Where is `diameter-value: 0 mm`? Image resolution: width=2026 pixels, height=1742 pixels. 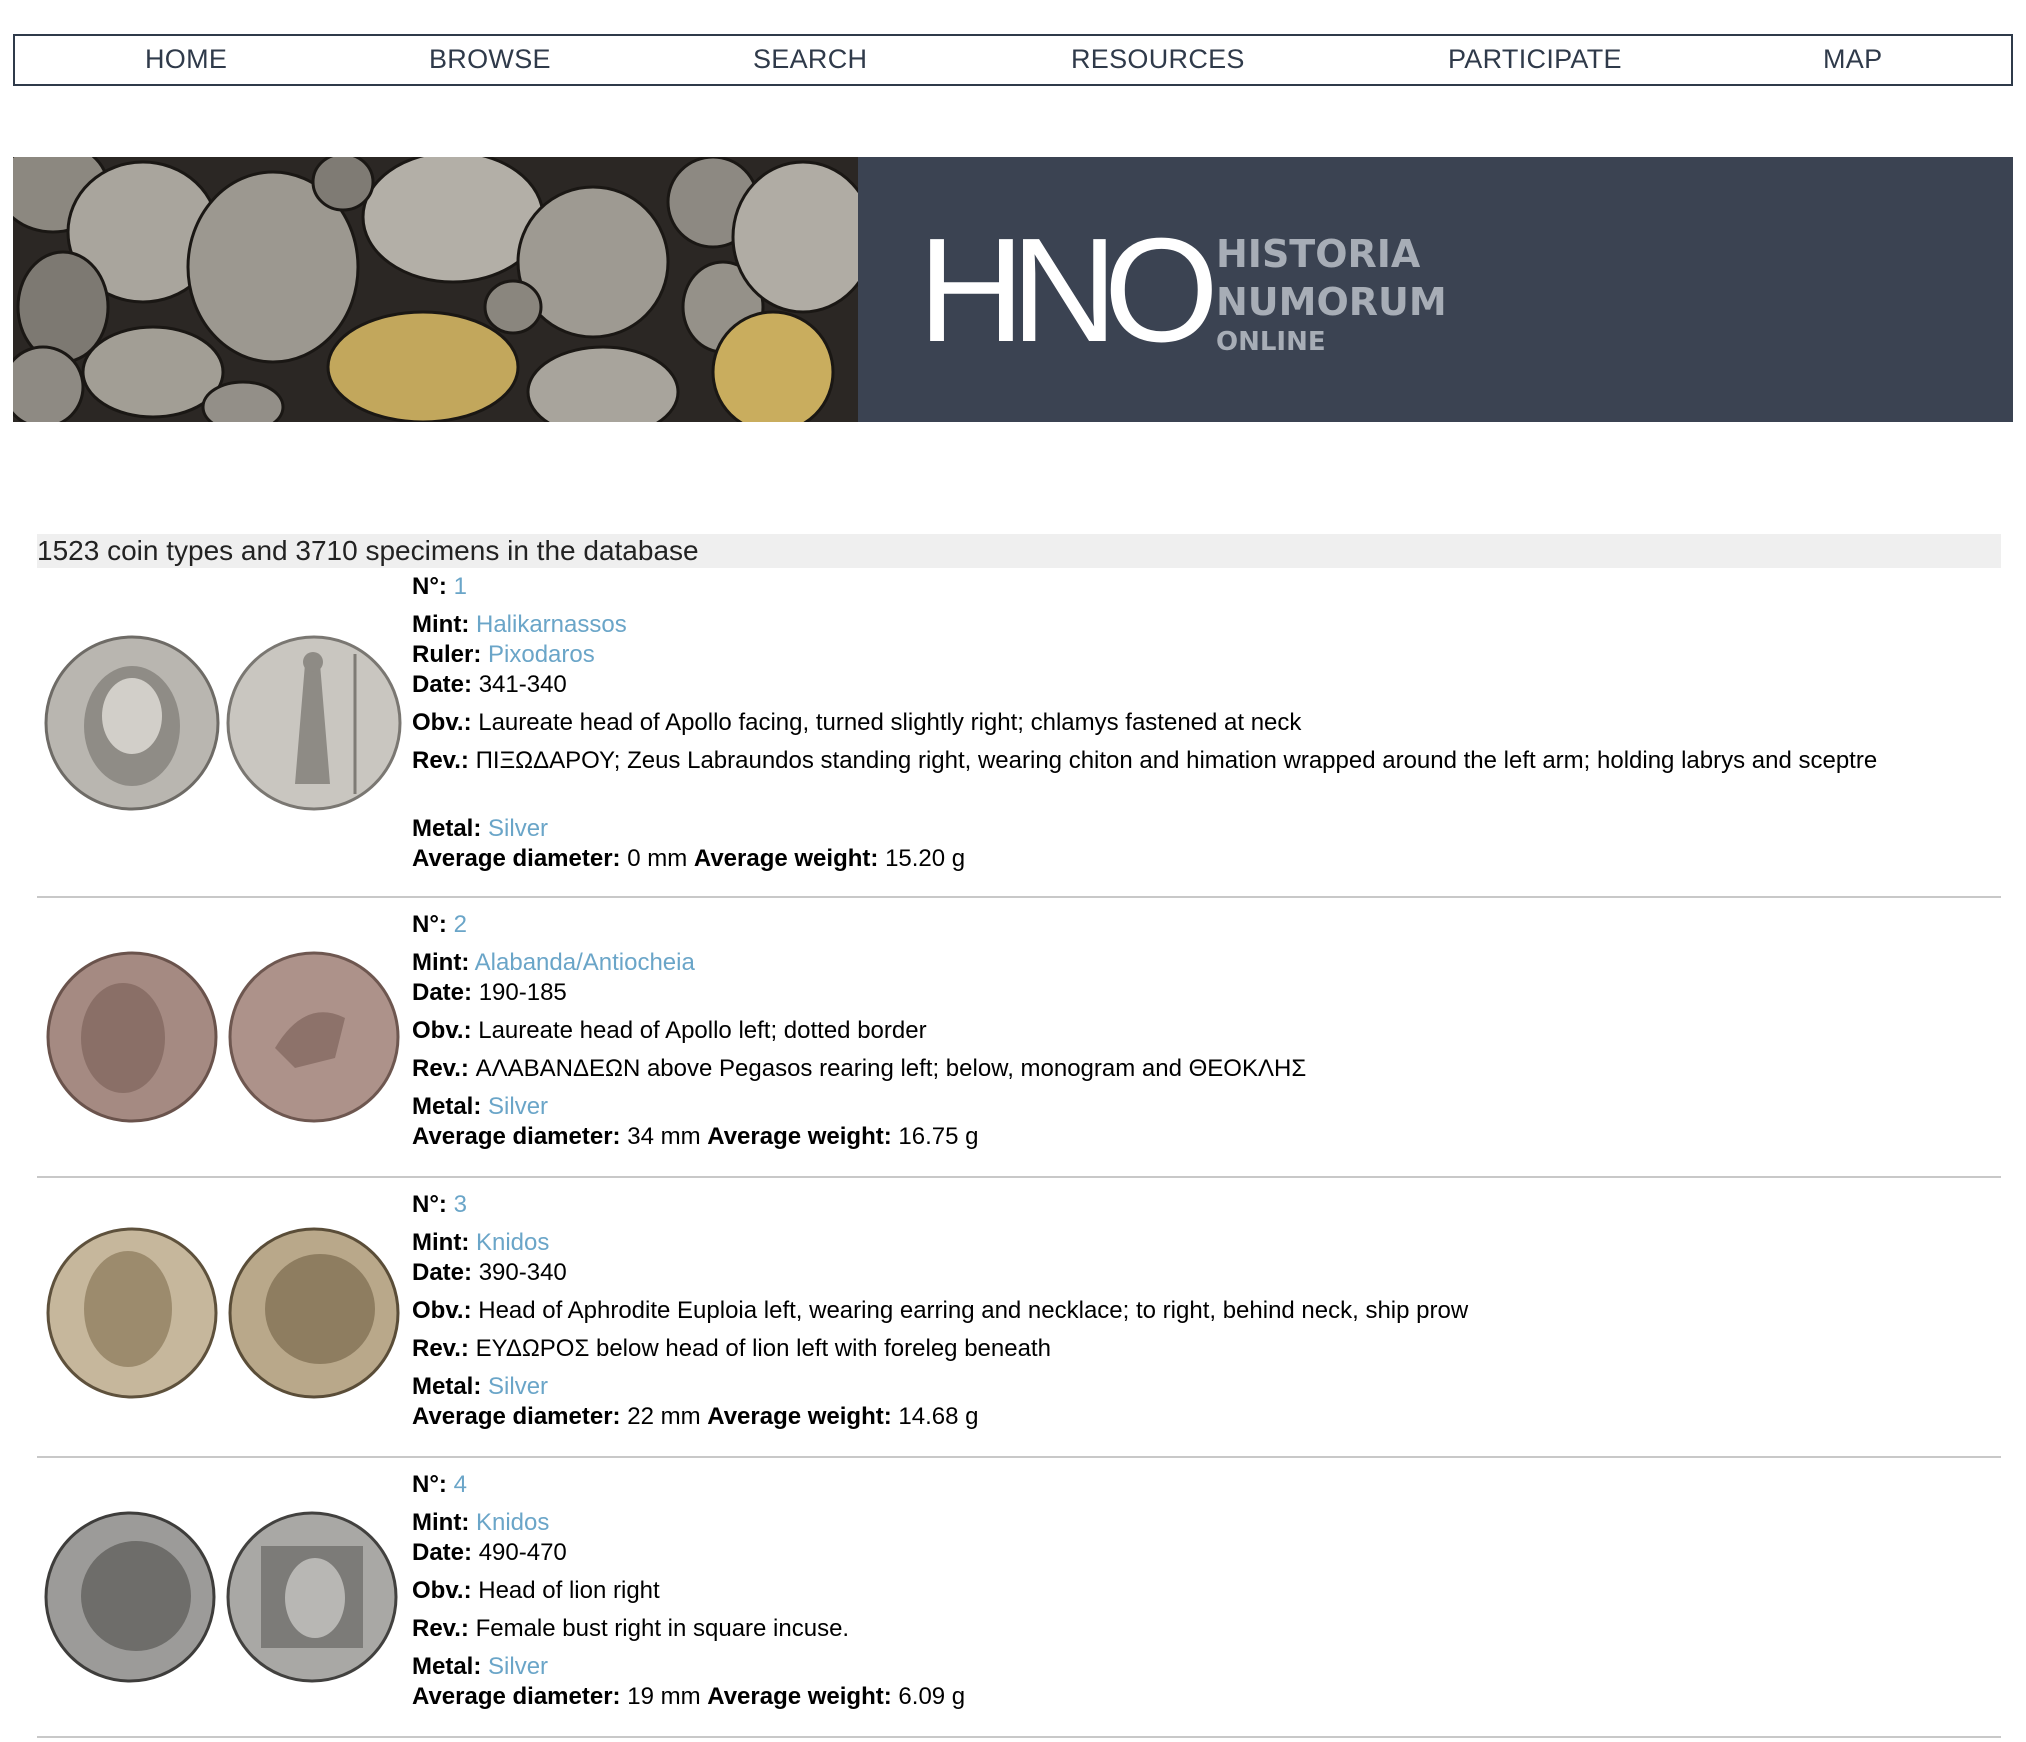
diameter-value: 0 mm is located at coordinates (657, 858).